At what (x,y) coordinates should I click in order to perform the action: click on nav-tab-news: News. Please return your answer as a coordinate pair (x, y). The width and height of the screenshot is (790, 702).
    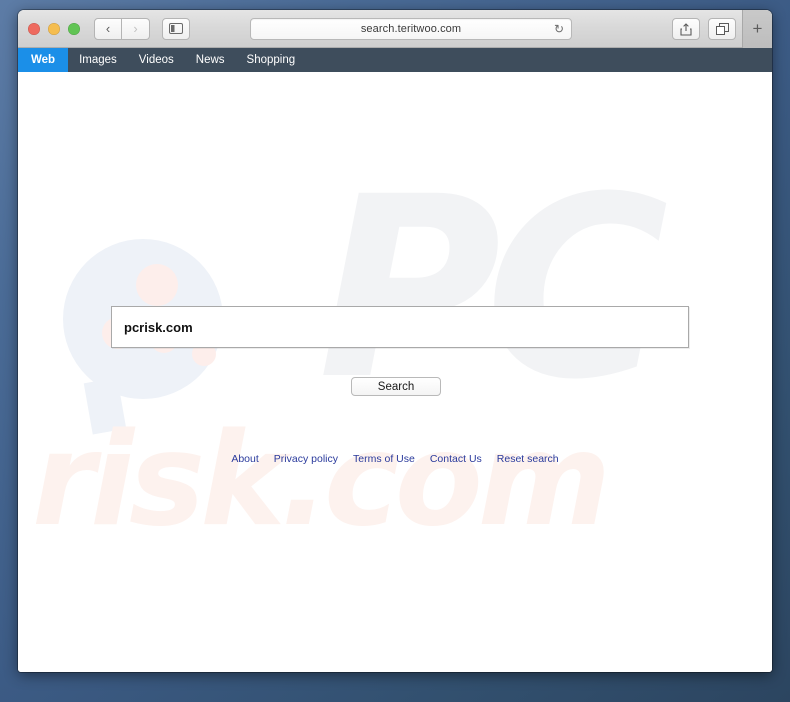
    Looking at the image, I should click on (210, 60).